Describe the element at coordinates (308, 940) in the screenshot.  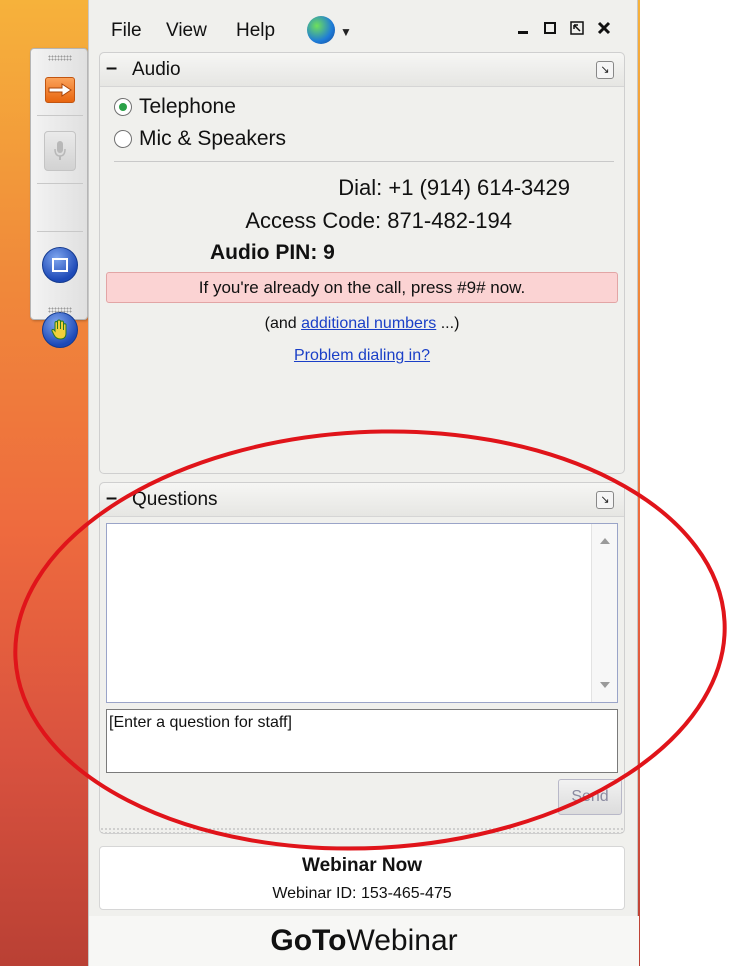
I see `logo-goto: GoTo` at that location.